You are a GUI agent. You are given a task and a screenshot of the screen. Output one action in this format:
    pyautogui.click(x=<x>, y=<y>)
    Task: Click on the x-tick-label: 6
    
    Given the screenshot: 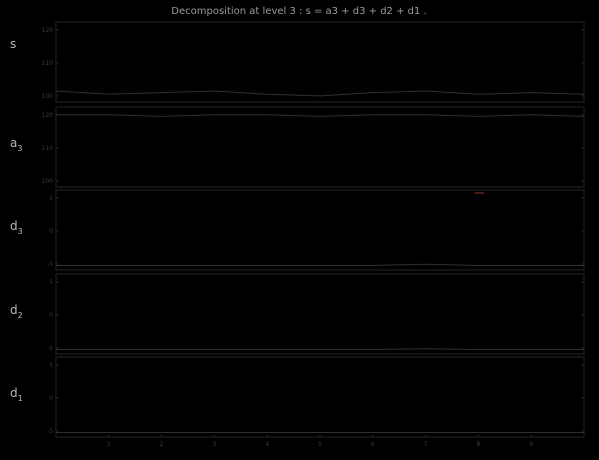 What is the action you would take?
    pyautogui.click(x=373, y=444)
    